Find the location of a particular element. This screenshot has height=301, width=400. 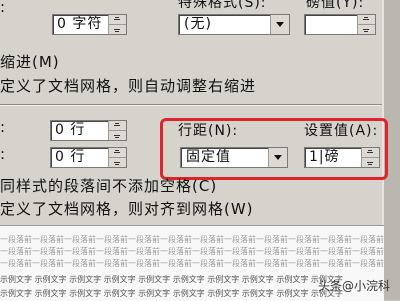

mirror-indent-label: 缩进(M) is located at coordinates (30, 62).